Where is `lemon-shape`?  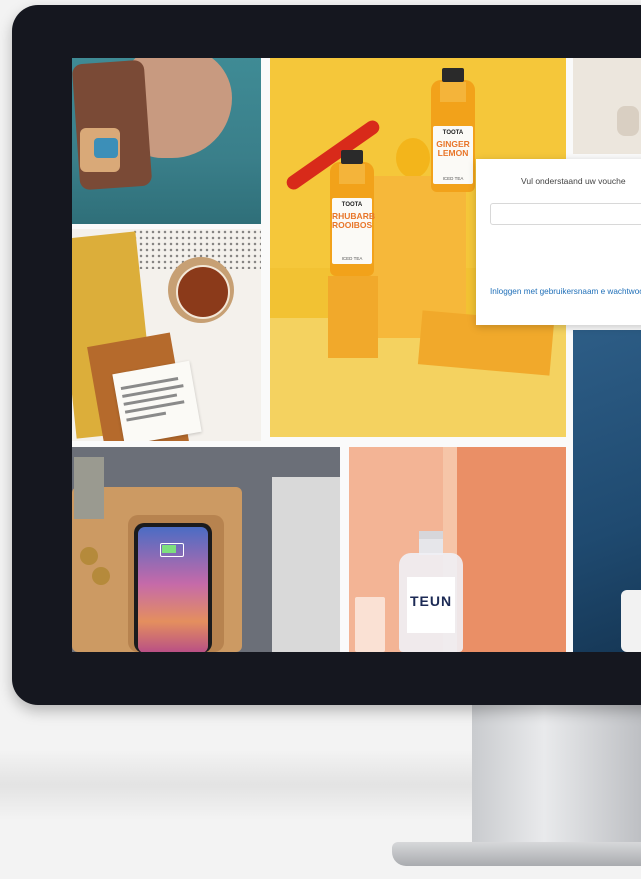 lemon-shape is located at coordinates (413, 158).